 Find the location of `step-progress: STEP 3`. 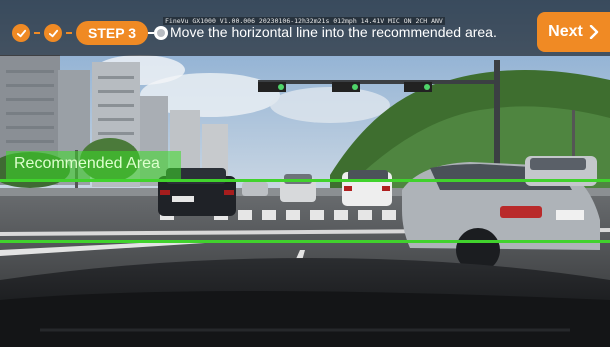

step-progress: STEP 3 is located at coordinates (90, 33).